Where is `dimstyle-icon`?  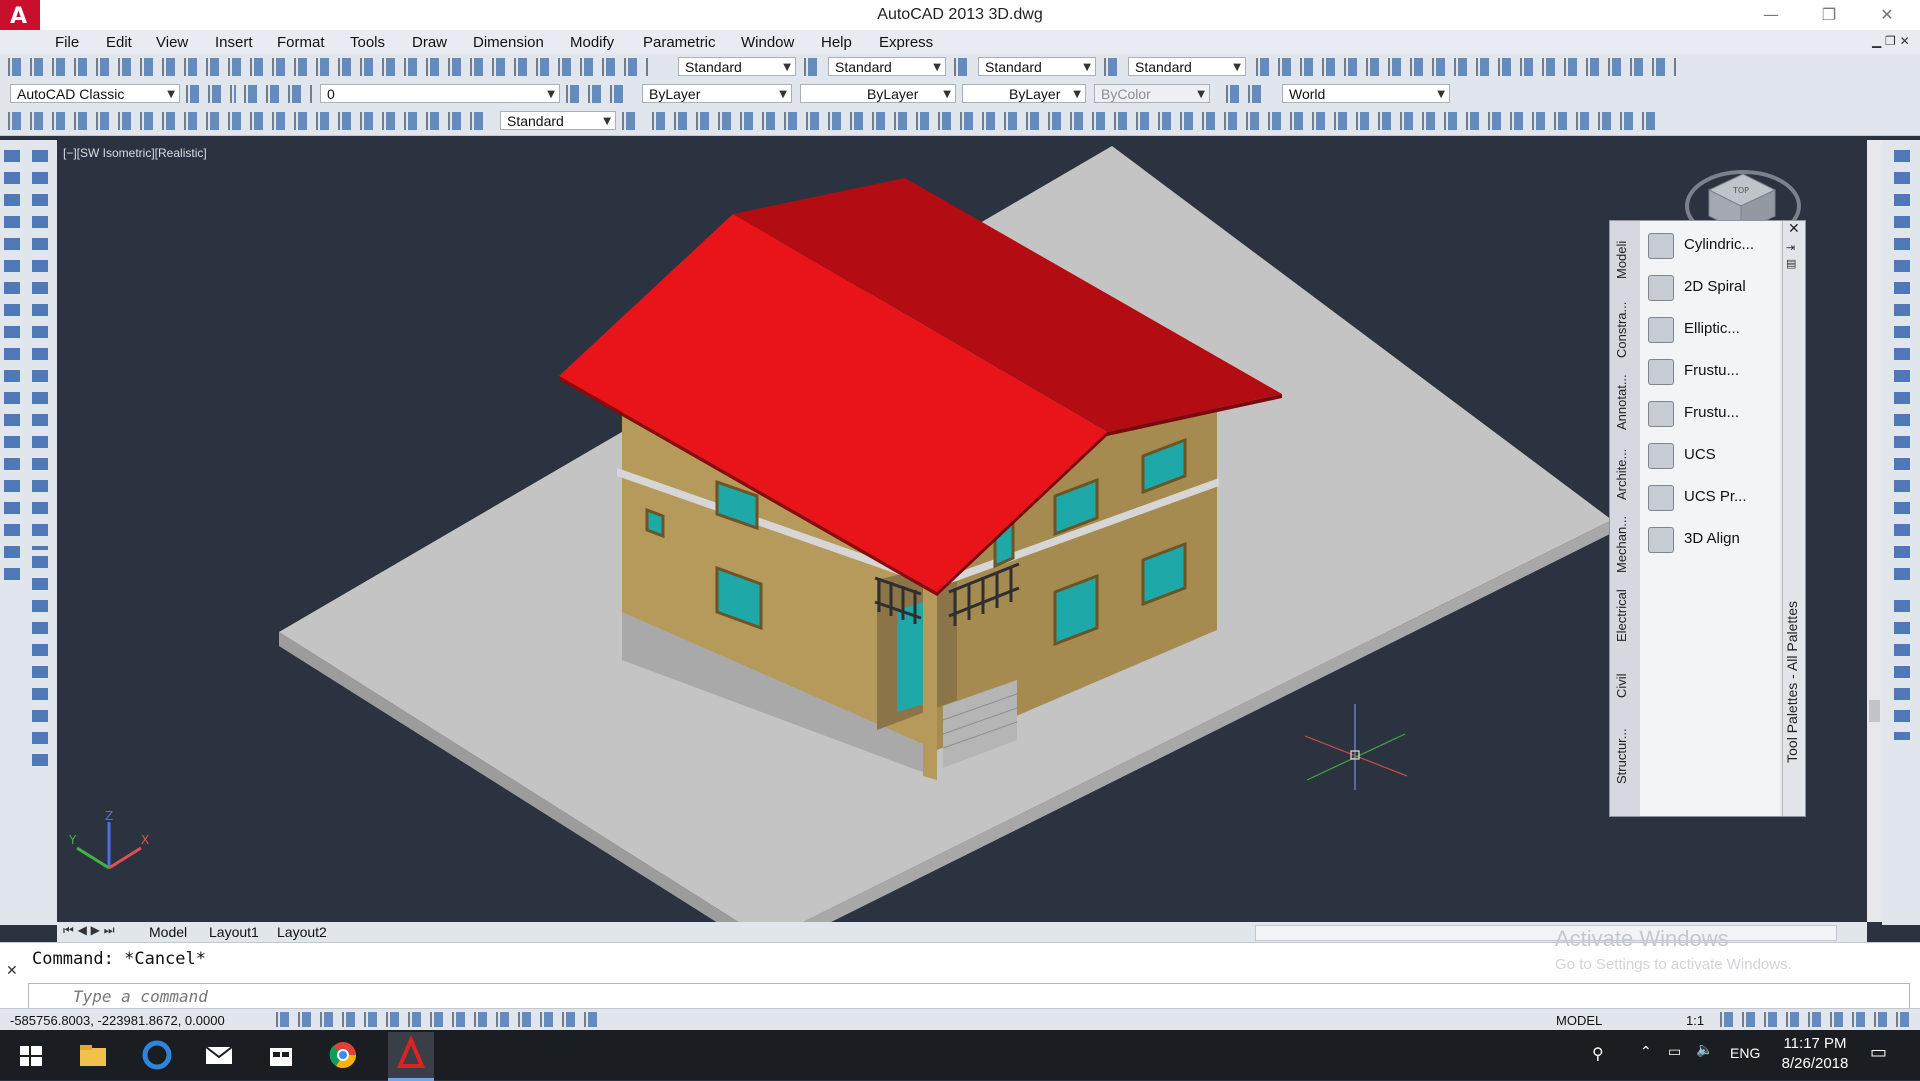
dimstyle-icon is located at coordinates (813, 67).